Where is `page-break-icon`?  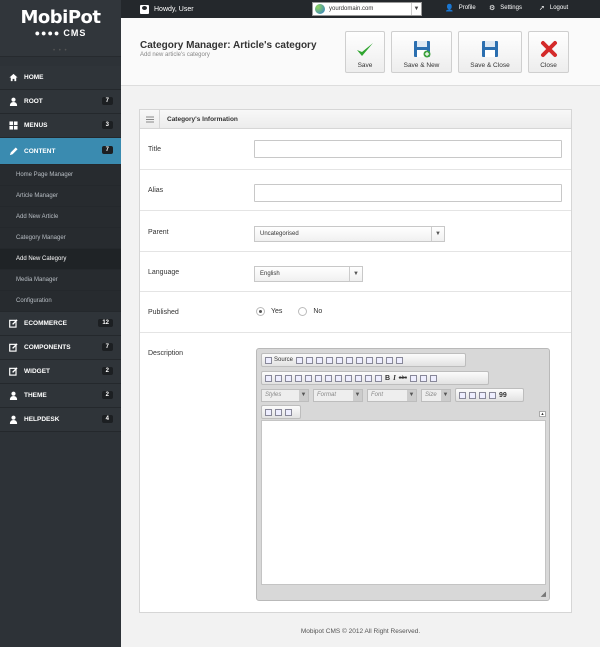
page-break-icon is located at coordinates (378, 378).